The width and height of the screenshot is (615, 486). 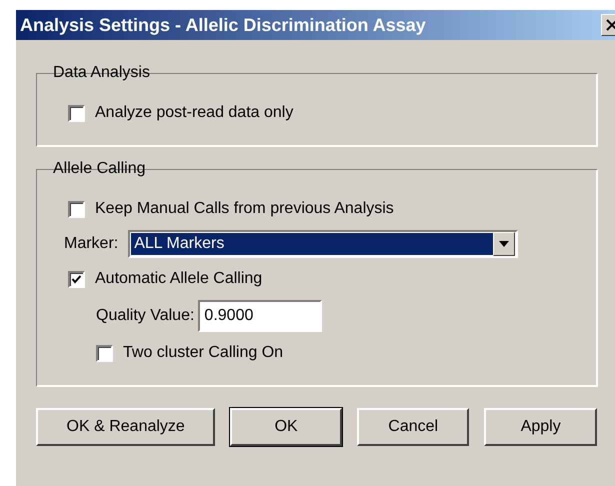 I want to click on caret-icon, so click(x=504, y=244).